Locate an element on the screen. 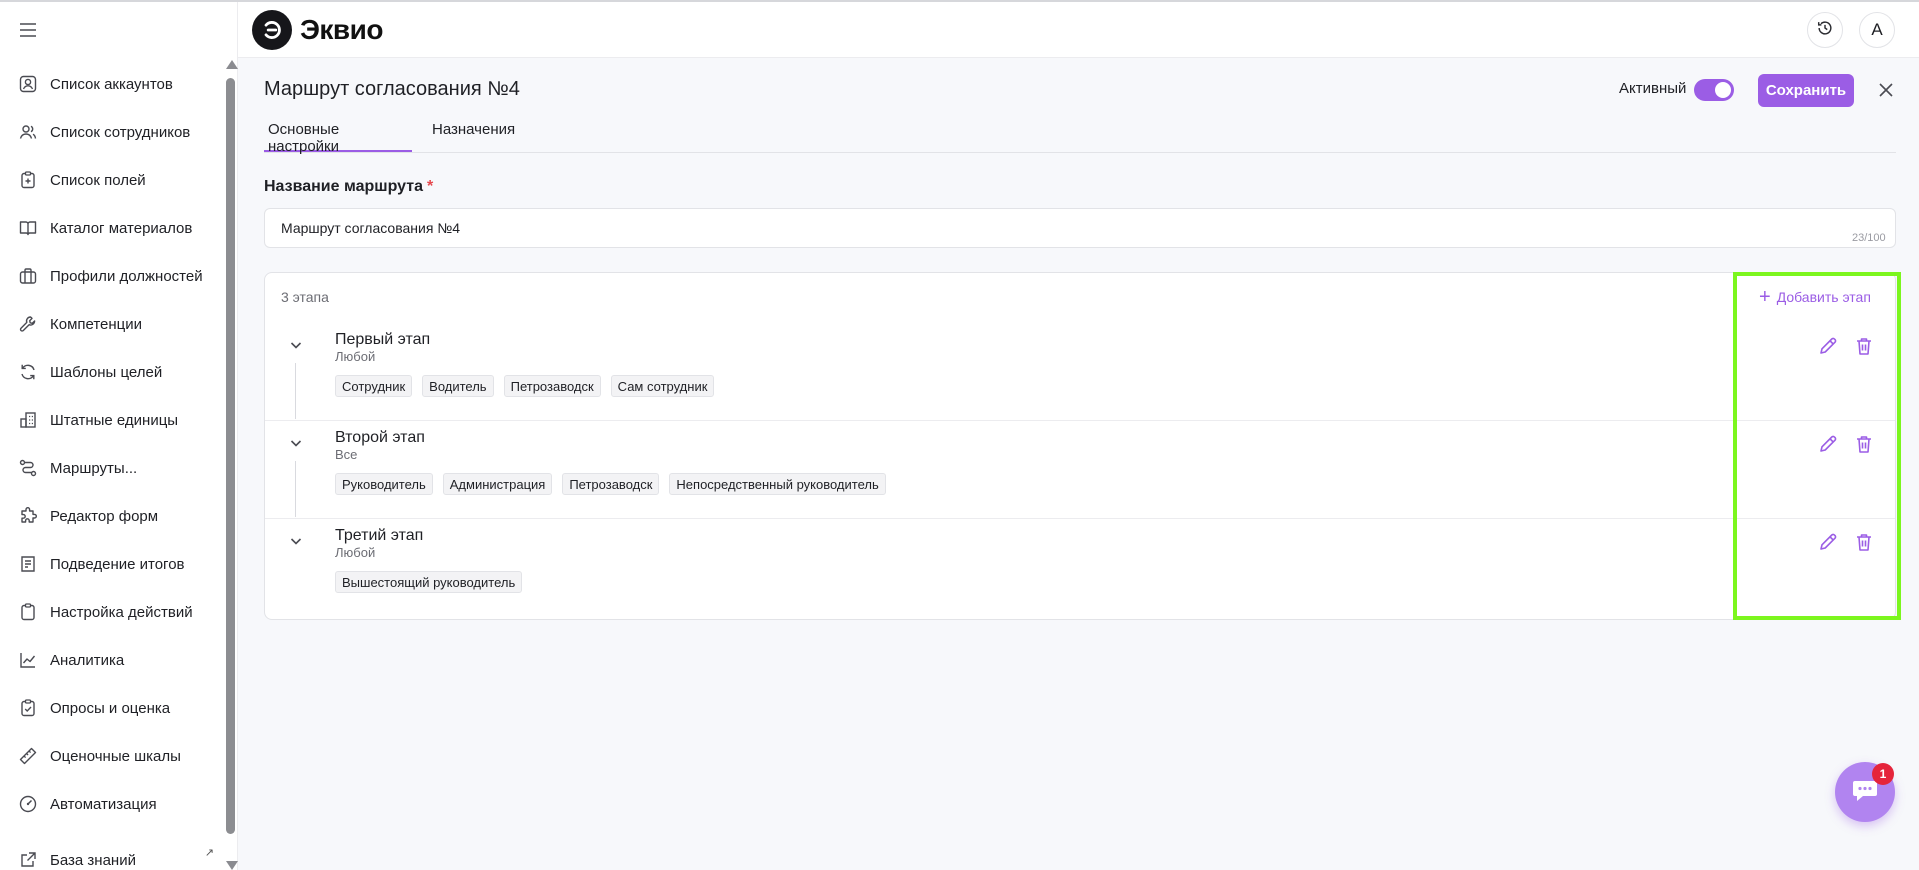 The height and width of the screenshot is (870, 1919). sidebar-item-summary: Подведение итогов is located at coordinates (112, 564).